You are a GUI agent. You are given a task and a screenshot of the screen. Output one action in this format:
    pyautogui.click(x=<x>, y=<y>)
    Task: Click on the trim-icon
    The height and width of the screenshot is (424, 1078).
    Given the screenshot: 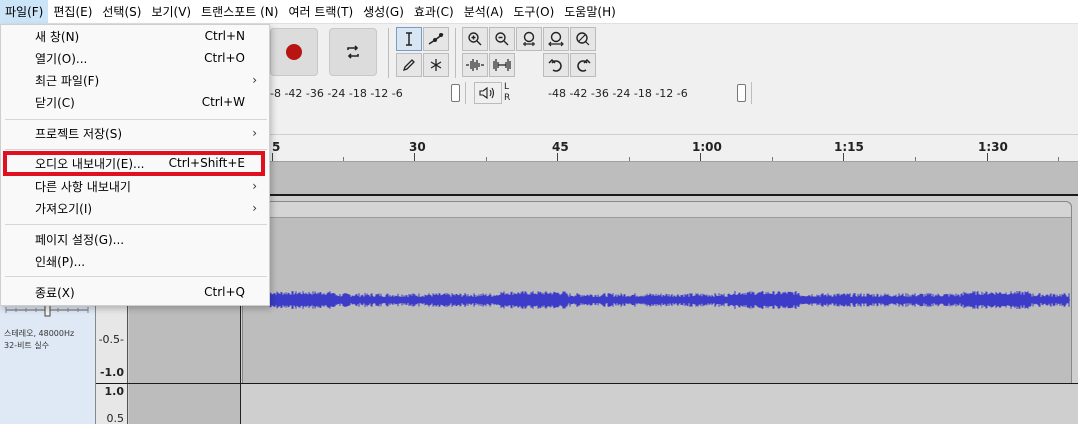 What is the action you would take?
    pyautogui.click(x=475, y=65)
    